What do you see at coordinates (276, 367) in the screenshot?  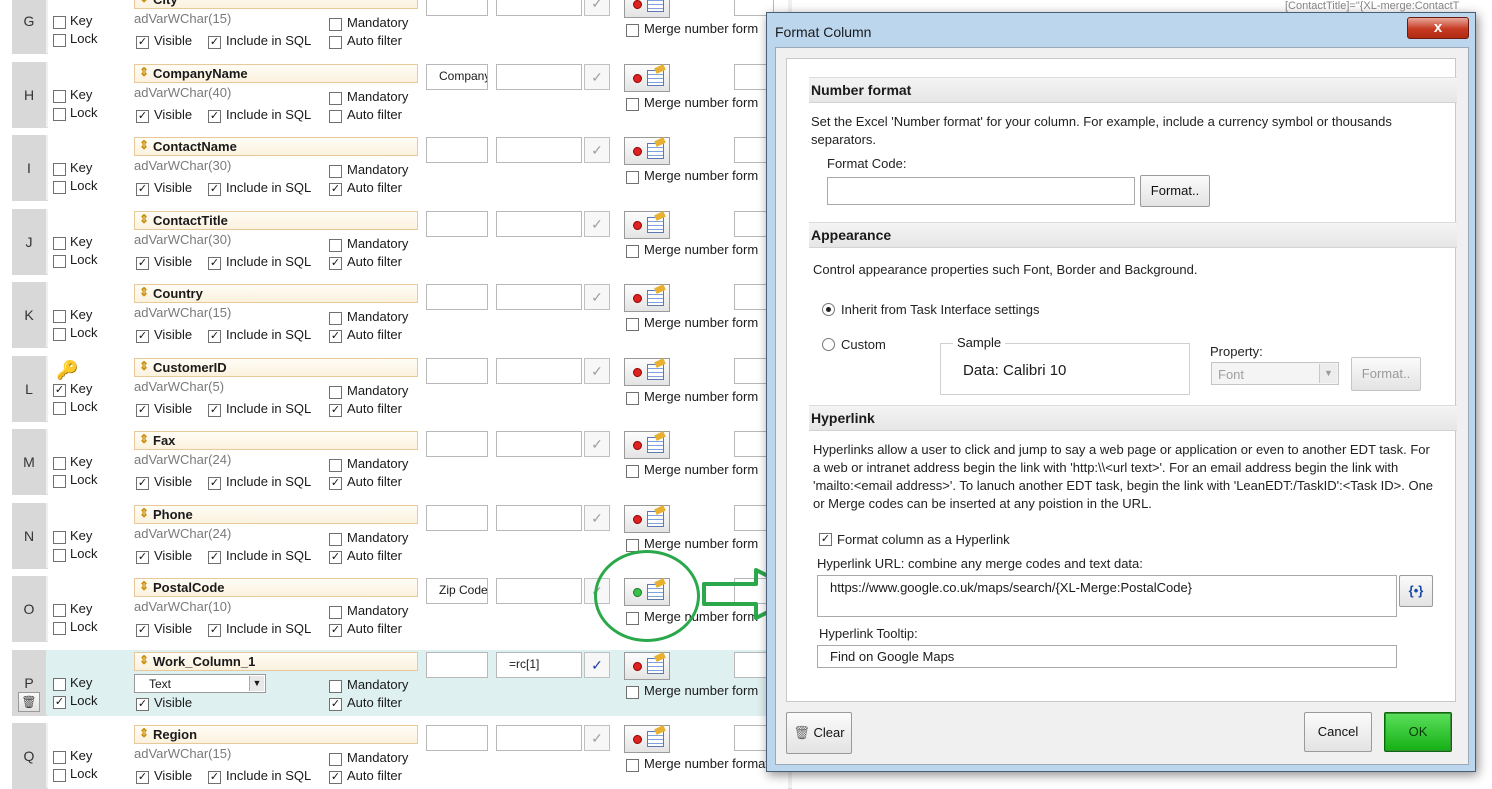 I see `field-name: ⇕ CustomerID` at bounding box center [276, 367].